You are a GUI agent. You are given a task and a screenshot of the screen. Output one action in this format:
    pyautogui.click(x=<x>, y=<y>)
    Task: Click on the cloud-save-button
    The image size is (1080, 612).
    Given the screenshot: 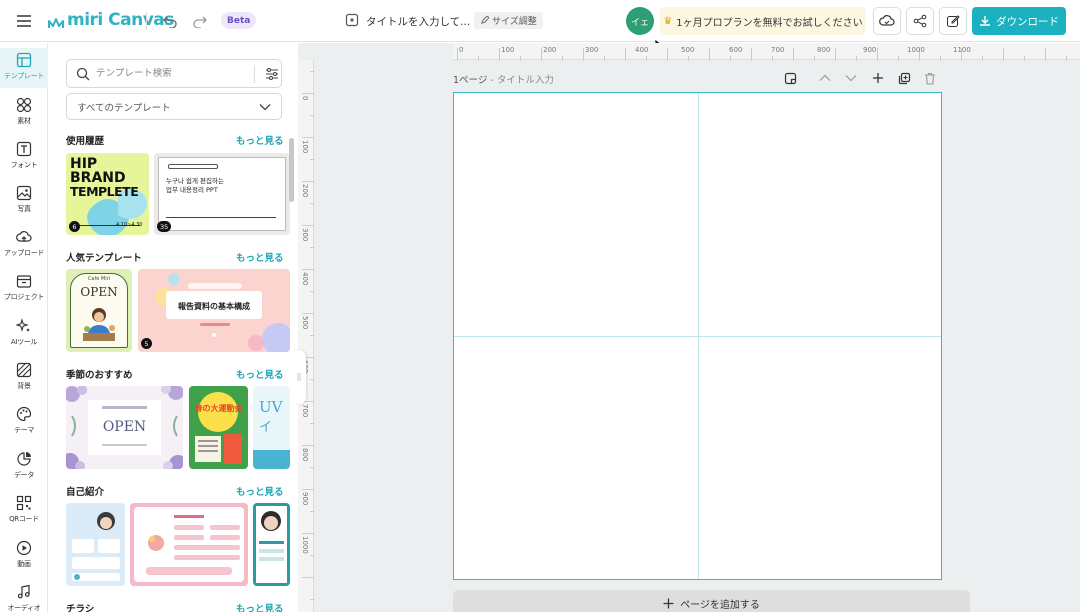 What is the action you would take?
    pyautogui.click(x=887, y=21)
    